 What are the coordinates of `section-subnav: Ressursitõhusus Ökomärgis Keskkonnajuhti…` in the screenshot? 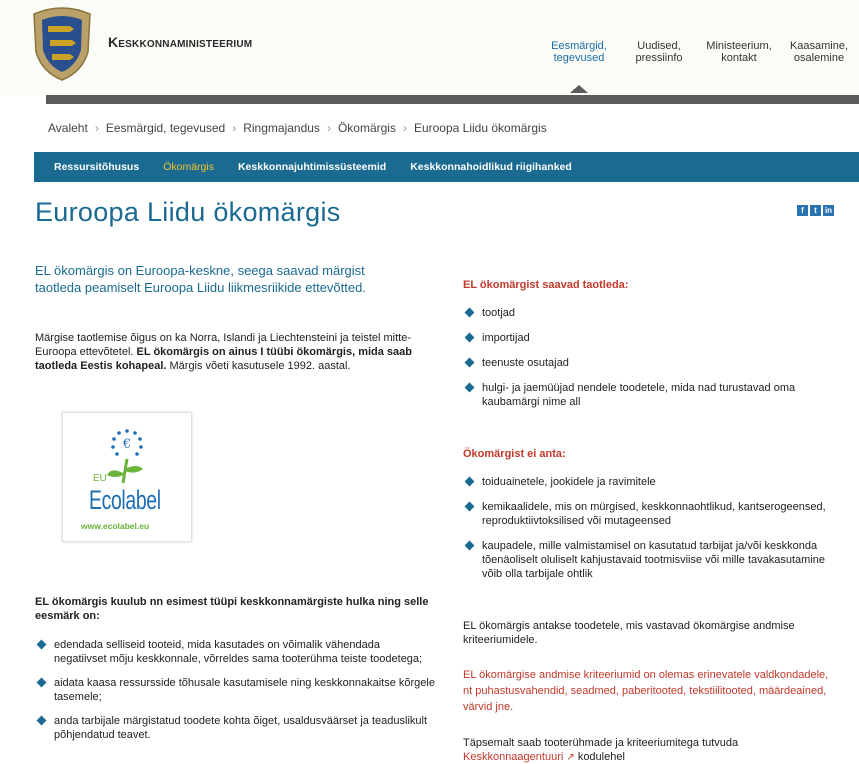 It's located at (446, 167).